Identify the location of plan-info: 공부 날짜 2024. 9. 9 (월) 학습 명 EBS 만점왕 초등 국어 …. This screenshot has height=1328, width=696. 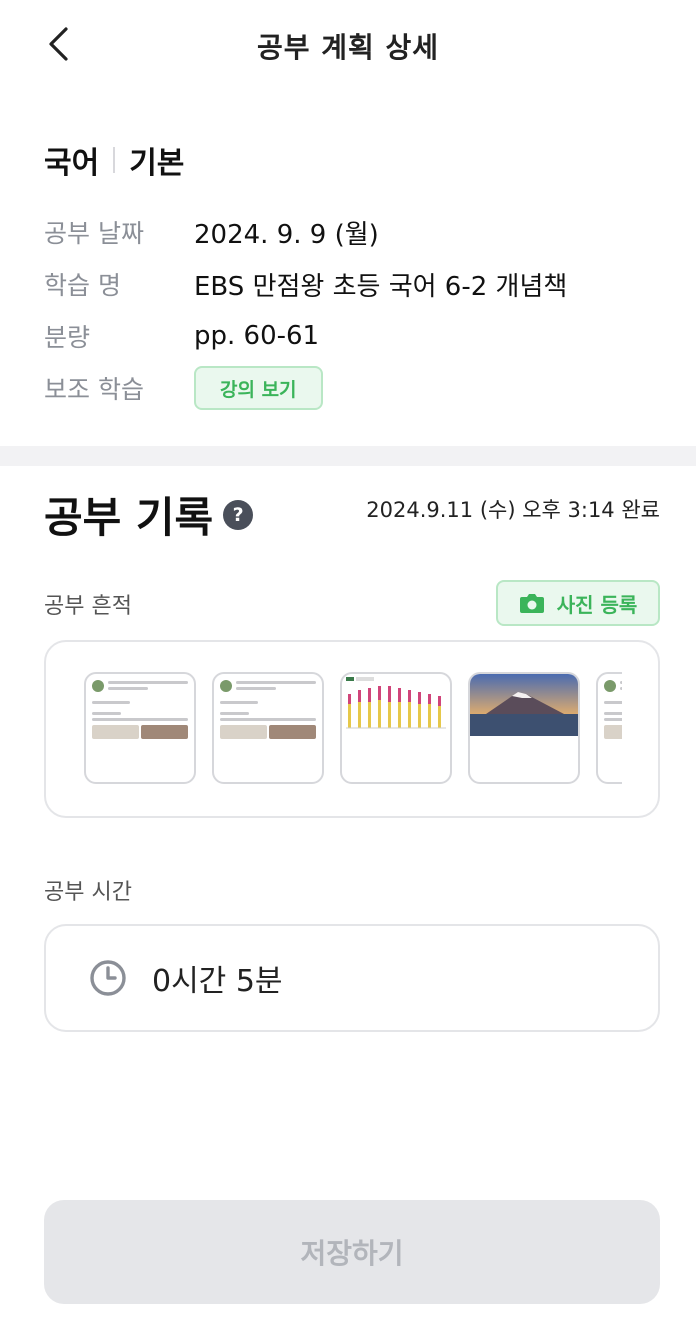
(354, 310).